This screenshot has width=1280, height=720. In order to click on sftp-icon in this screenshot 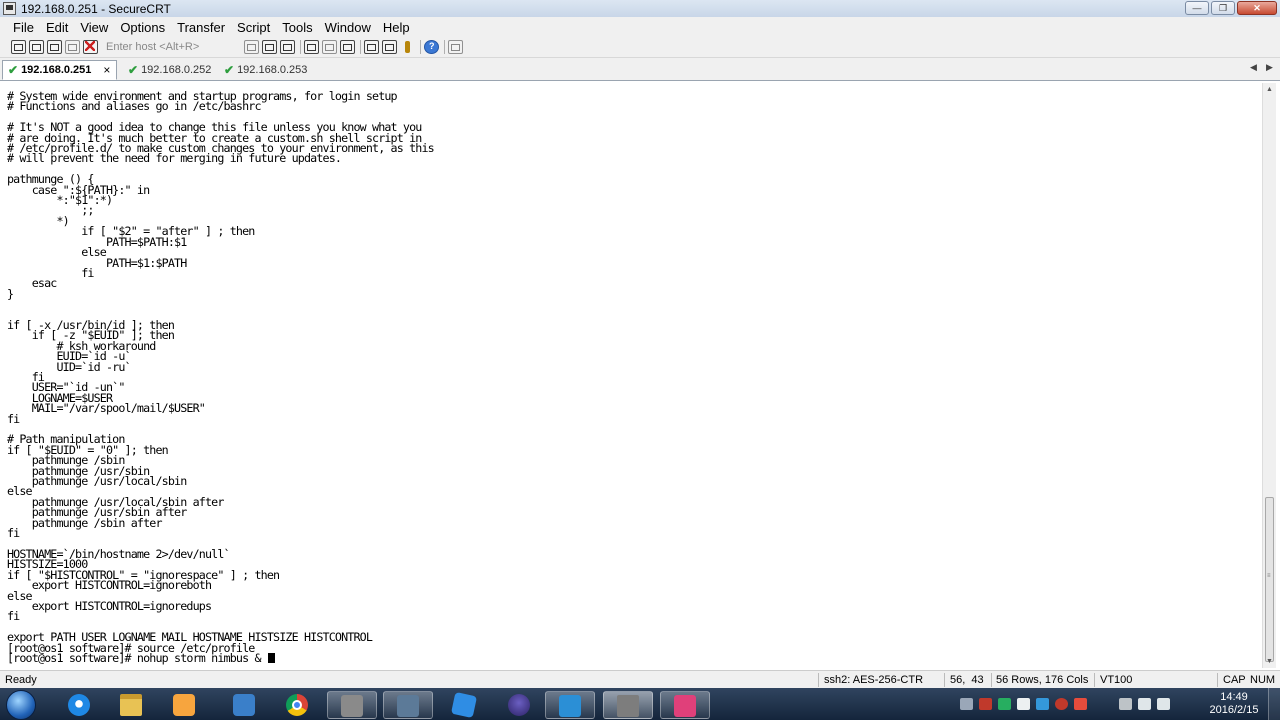, I will do `click(455, 47)`.